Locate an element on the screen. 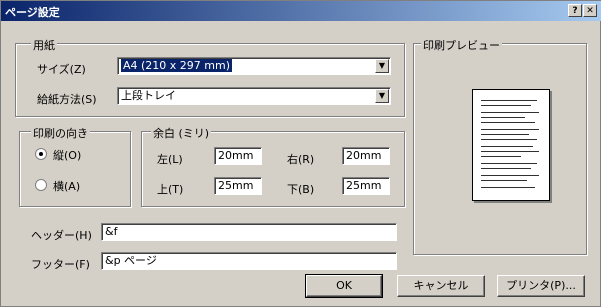 Image resolution: width=601 pixels, height=307 pixels. title-bar: ページ設定 ? ✕ is located at coordinates (301, 11).